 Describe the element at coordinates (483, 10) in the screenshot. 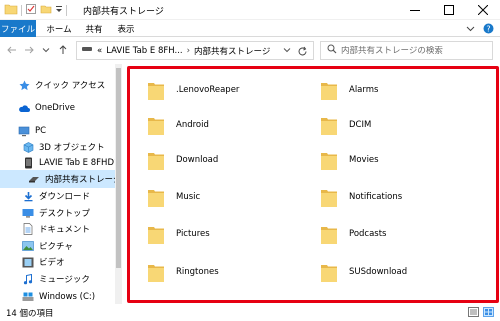

I see `close-button` at that location.